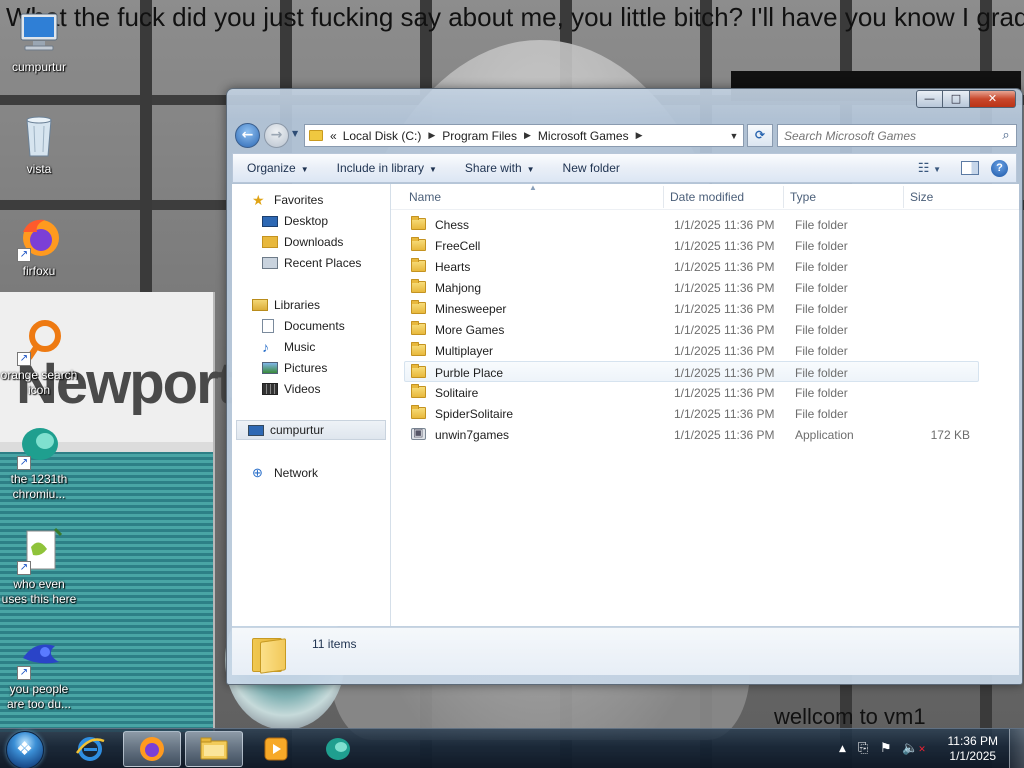 The image size is (1024, 768). What do you see at coordinates (333, 136) in the screenshot?
I see `breadcrumb-overflow: «` at bounding box center [333, 136].